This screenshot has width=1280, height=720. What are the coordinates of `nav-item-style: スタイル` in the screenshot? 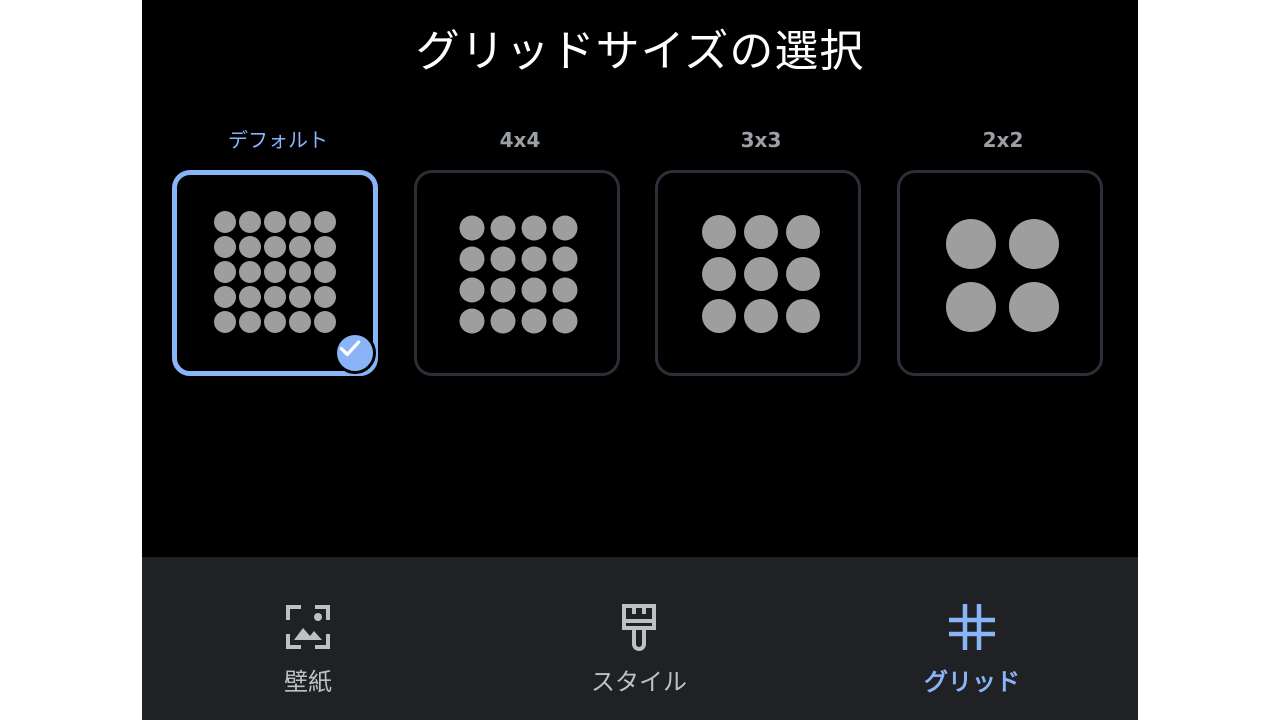 It's located at (639, 638).